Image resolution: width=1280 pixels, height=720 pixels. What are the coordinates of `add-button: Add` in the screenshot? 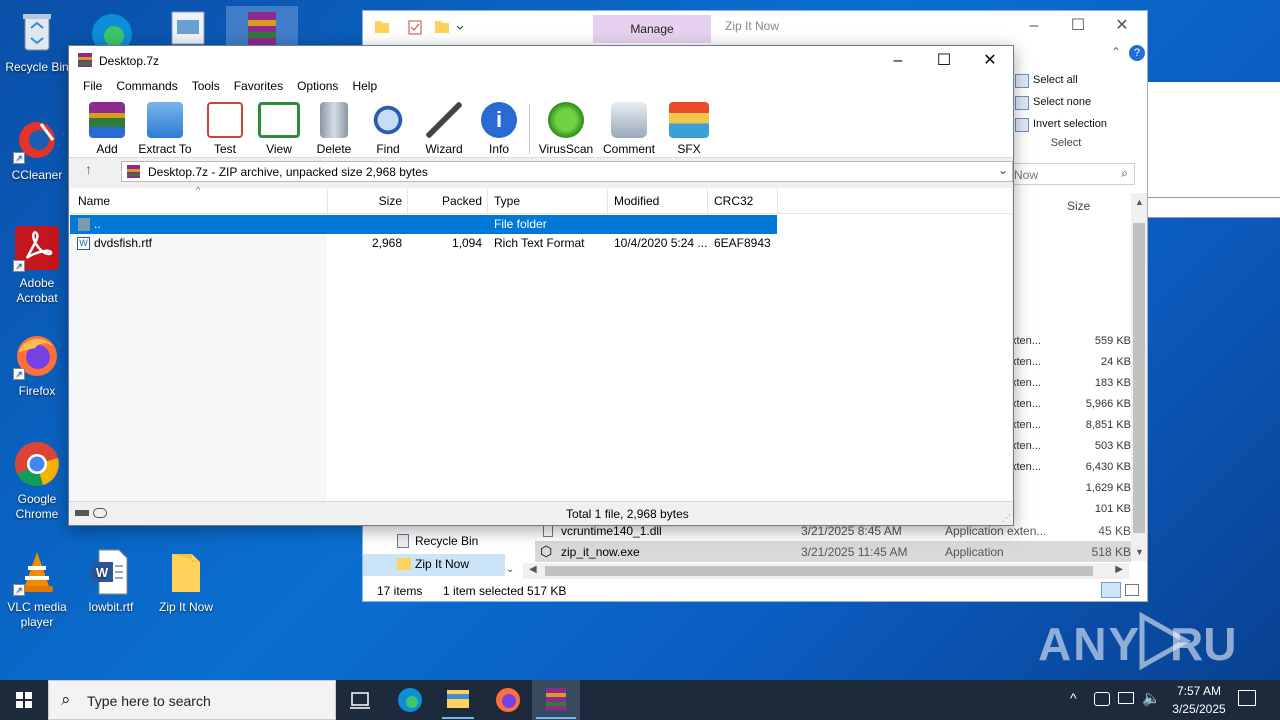 It's located at (107, 129).